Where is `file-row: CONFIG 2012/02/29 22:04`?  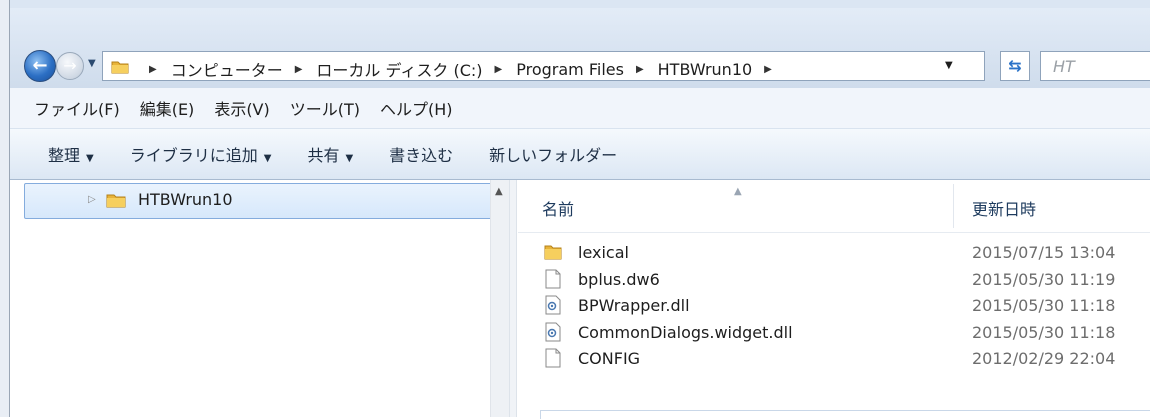
file-row: CONFIG 2012/02/29 22:04 is located at coordinates (834, 358).